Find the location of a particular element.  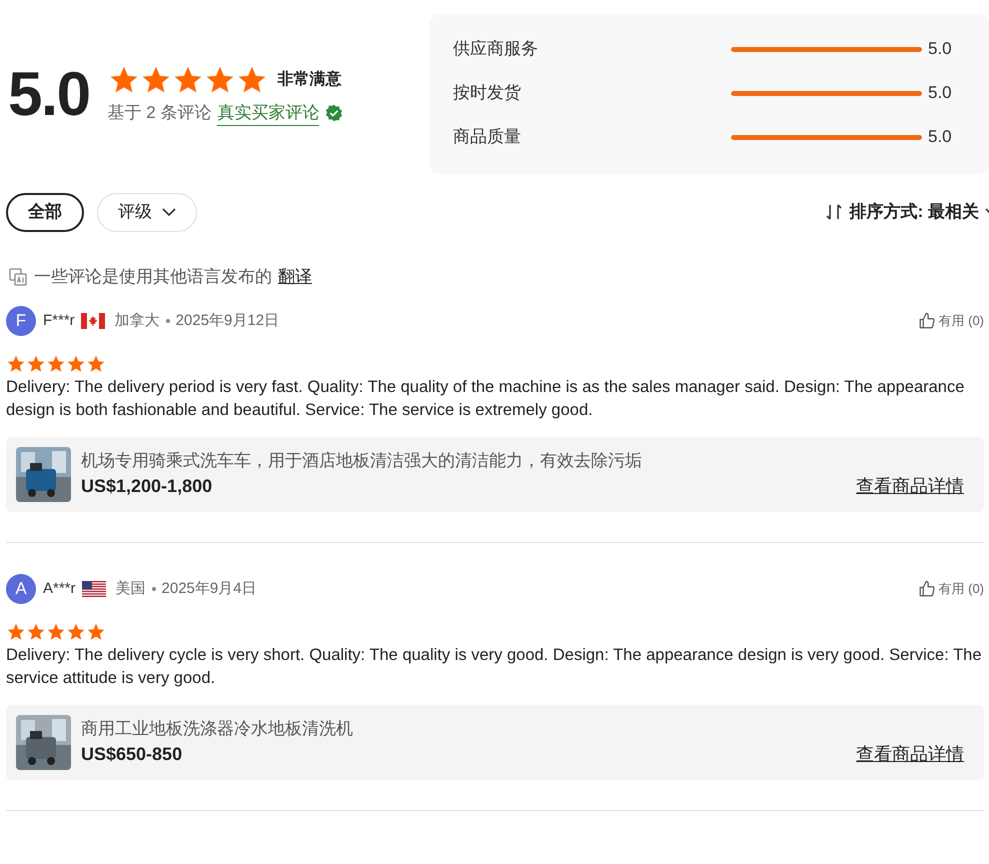

product-price: US$1,200-1,800 is located at coordinates (146, 486).